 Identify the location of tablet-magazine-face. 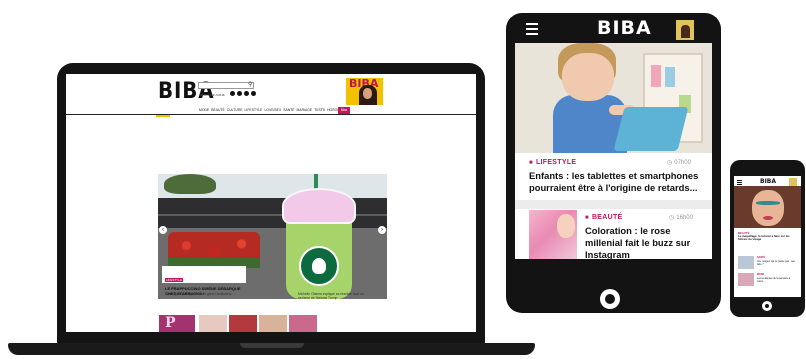
(685, 31).